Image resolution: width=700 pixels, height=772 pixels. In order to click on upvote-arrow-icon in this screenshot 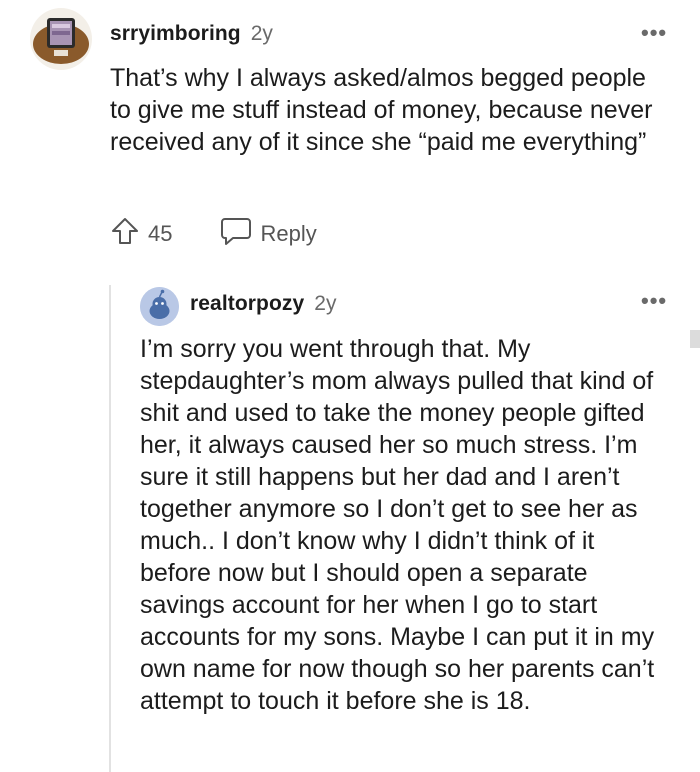, I will do `click(125, 234)`.